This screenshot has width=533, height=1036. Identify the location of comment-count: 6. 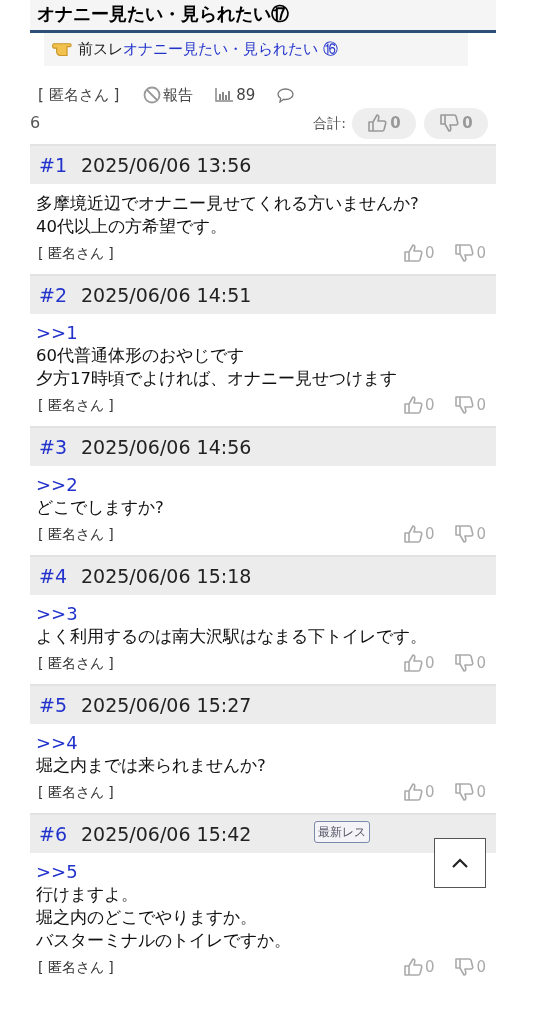
(35, 123).